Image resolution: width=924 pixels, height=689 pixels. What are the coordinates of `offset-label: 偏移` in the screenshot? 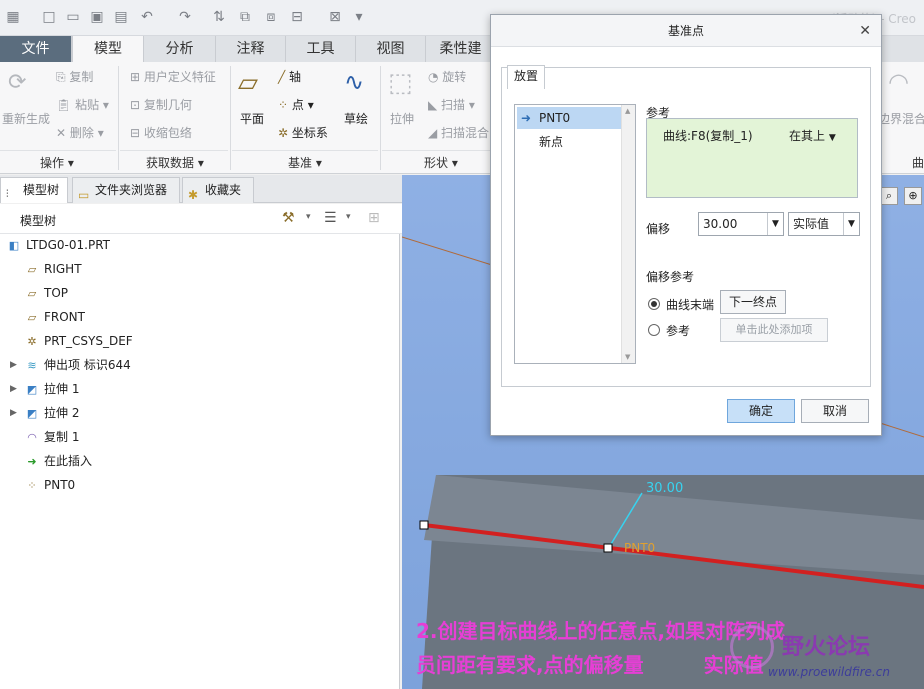 It's located at (658, 229).